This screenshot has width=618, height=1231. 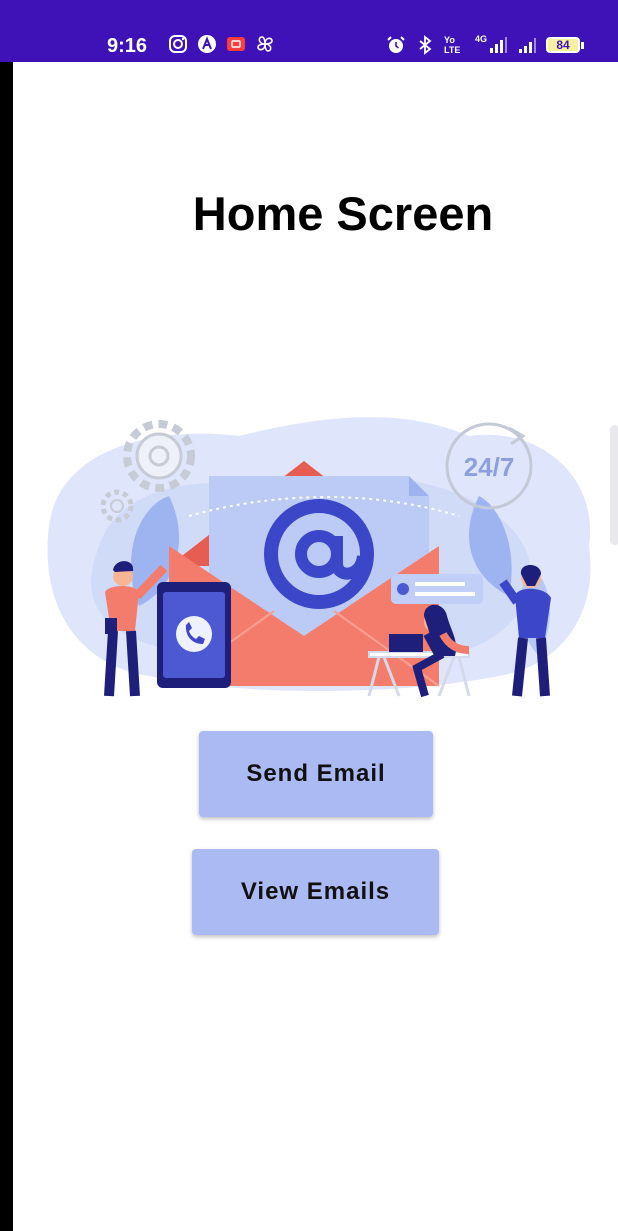 What do you see at coordinates (265, 44) in the screenshot?
I see `pinwheel-icon` at bounding box center [265, 44].